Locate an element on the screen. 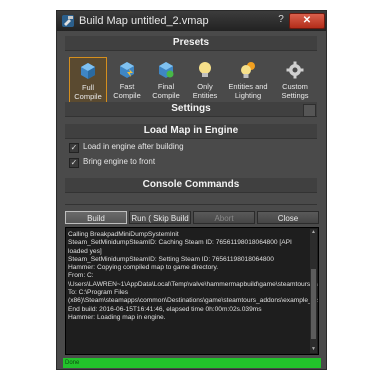  scroll-thumb is located at coordinates (313, 304).